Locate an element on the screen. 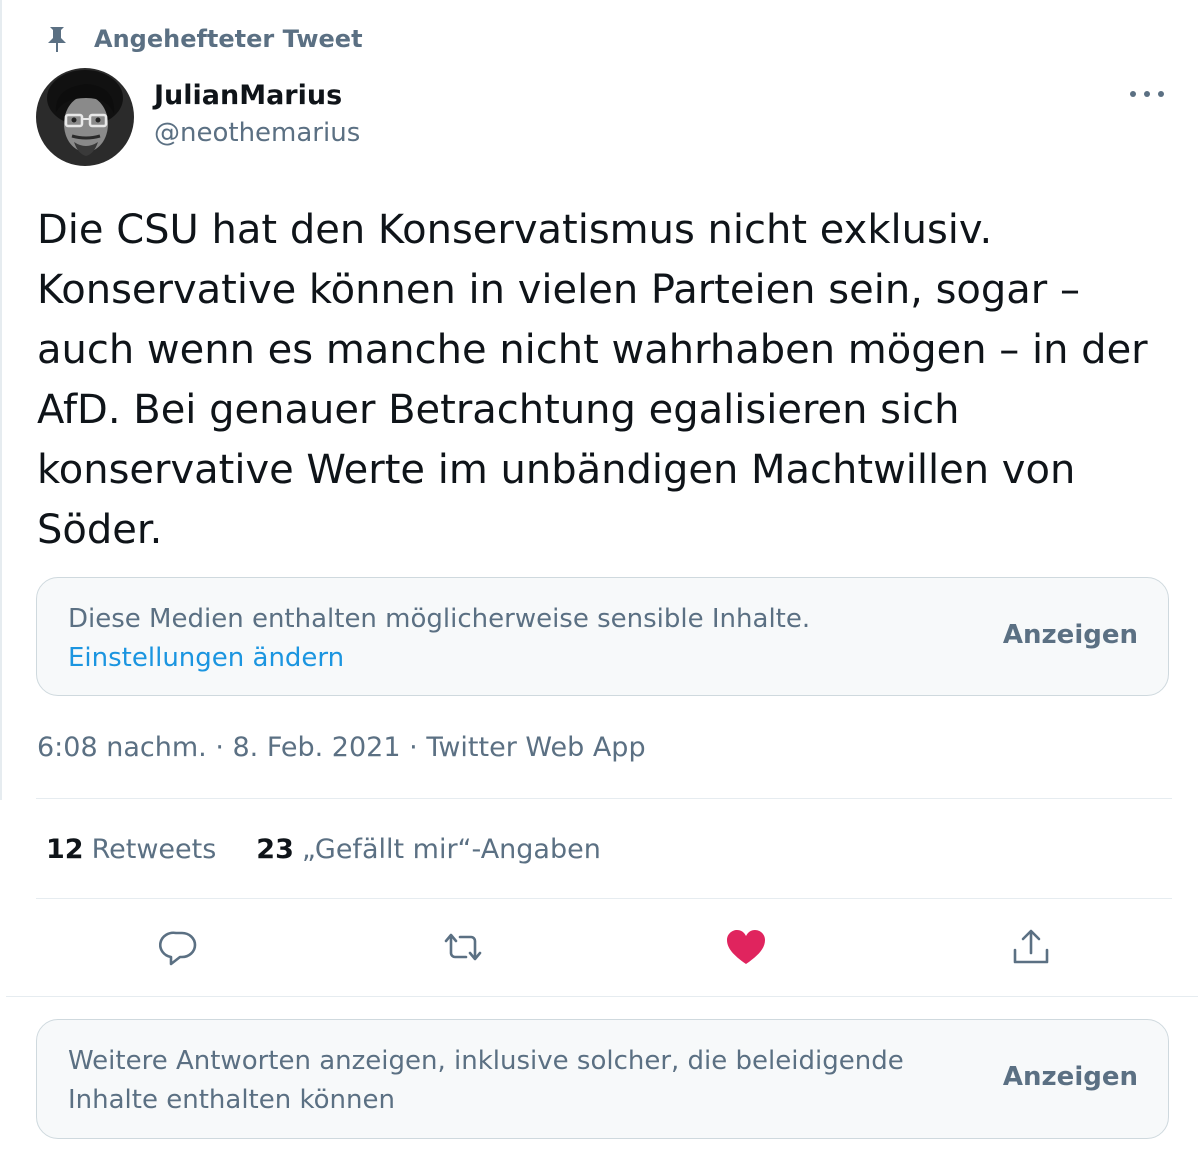  retweets-label: Retweets is located at coordinates (154, 849).